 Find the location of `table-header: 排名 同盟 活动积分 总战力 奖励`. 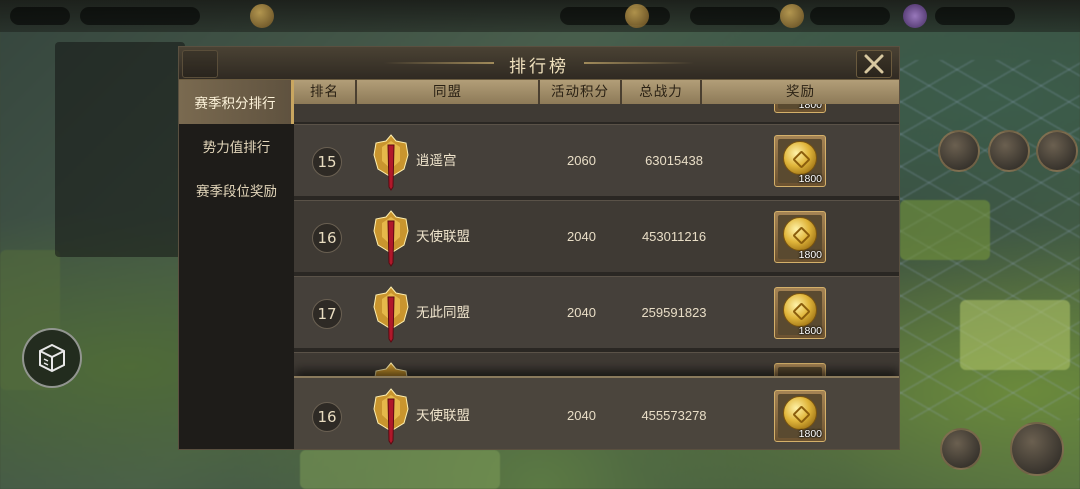

table-header: 排名 同盟 活动积分 总战力 奖励 is located at coordinates (596, 92).